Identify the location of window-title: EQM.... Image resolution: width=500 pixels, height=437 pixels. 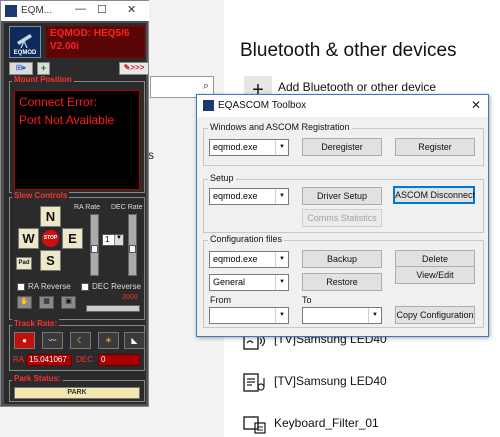
(37, 10).